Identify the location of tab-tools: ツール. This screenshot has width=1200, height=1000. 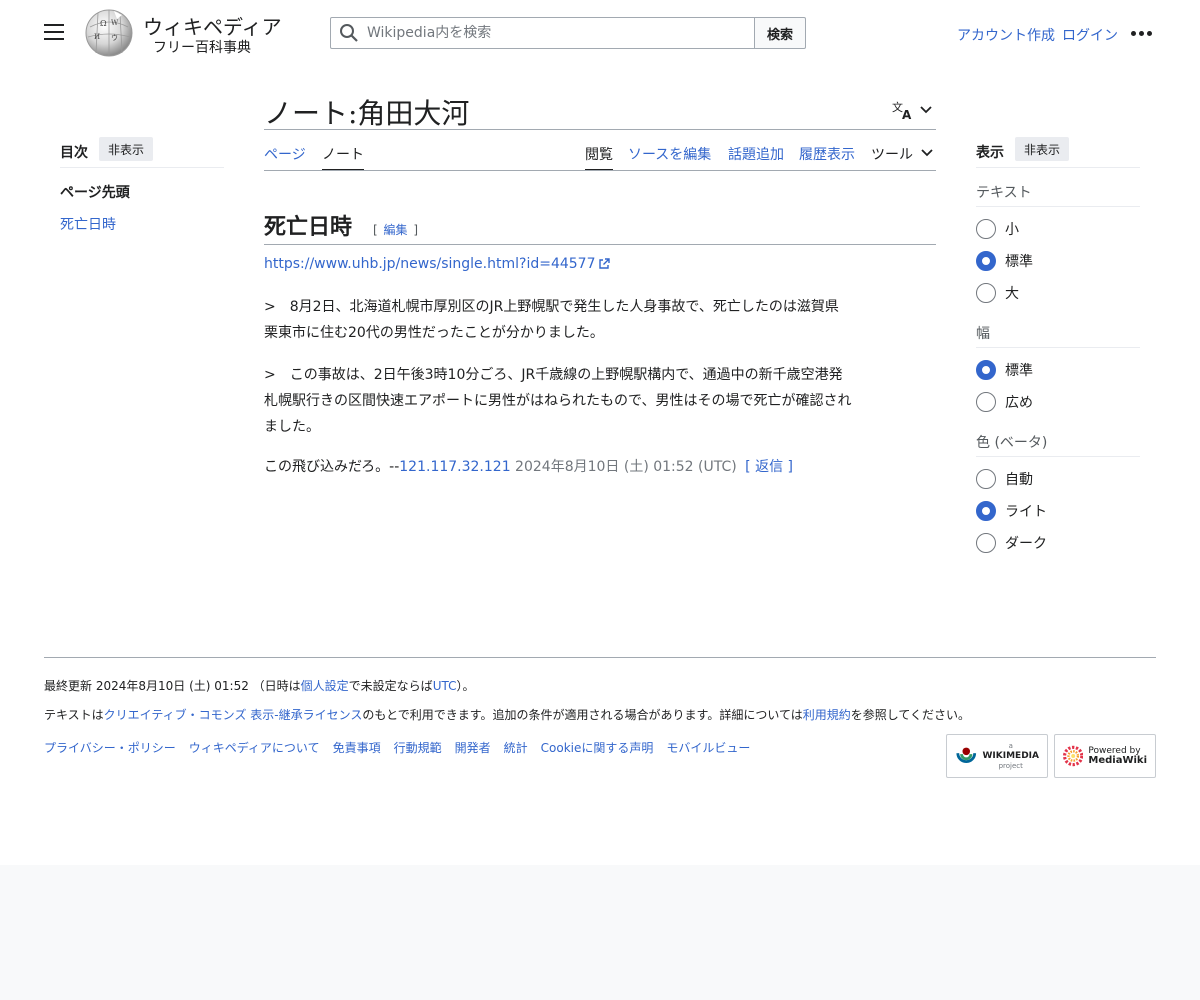
(902, 157).